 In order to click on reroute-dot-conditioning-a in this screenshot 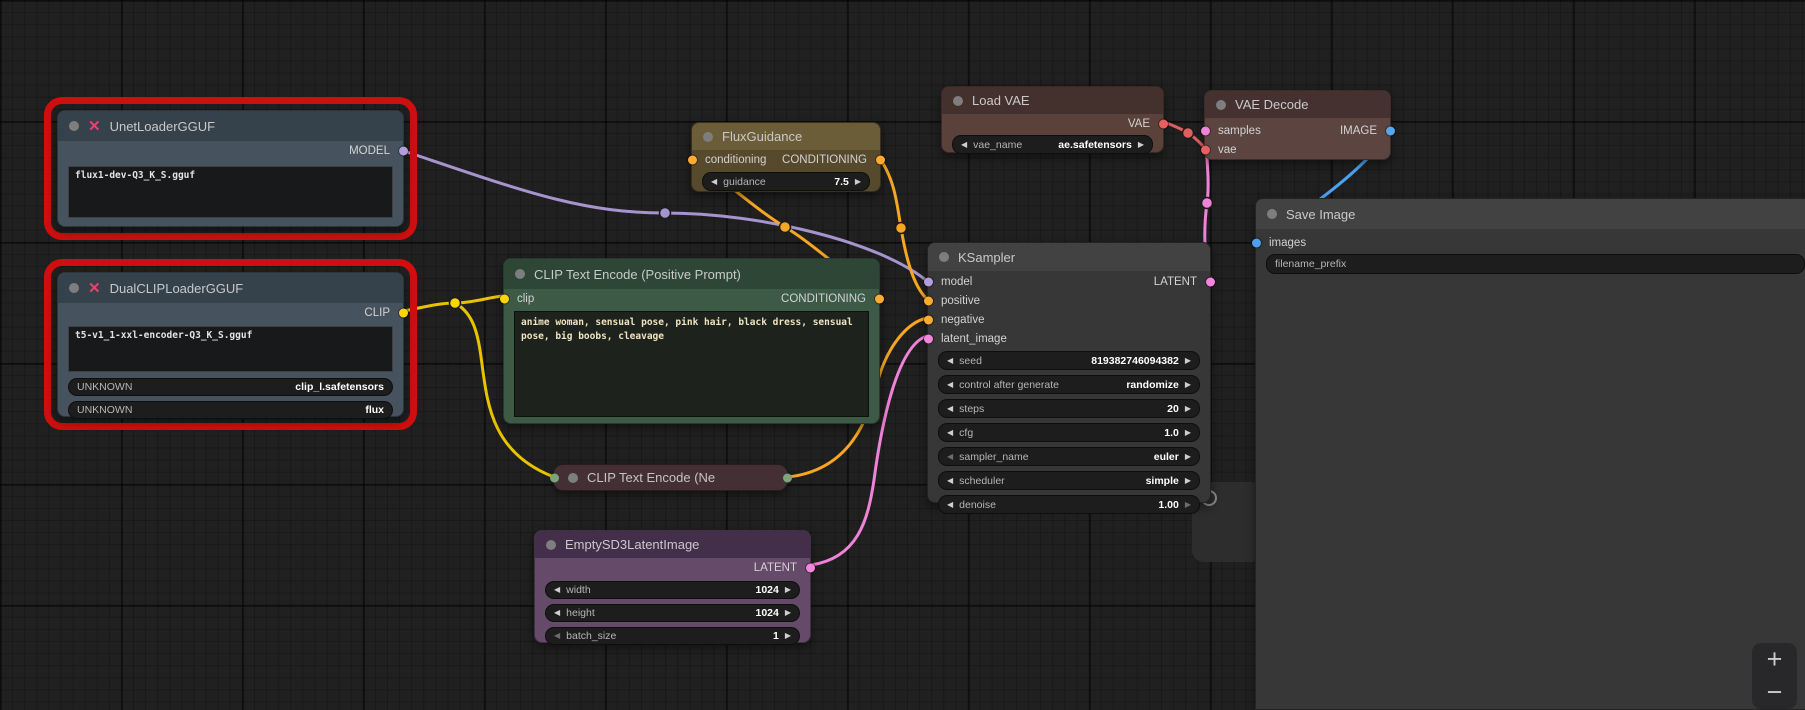, I will do `click(785, 227)`.